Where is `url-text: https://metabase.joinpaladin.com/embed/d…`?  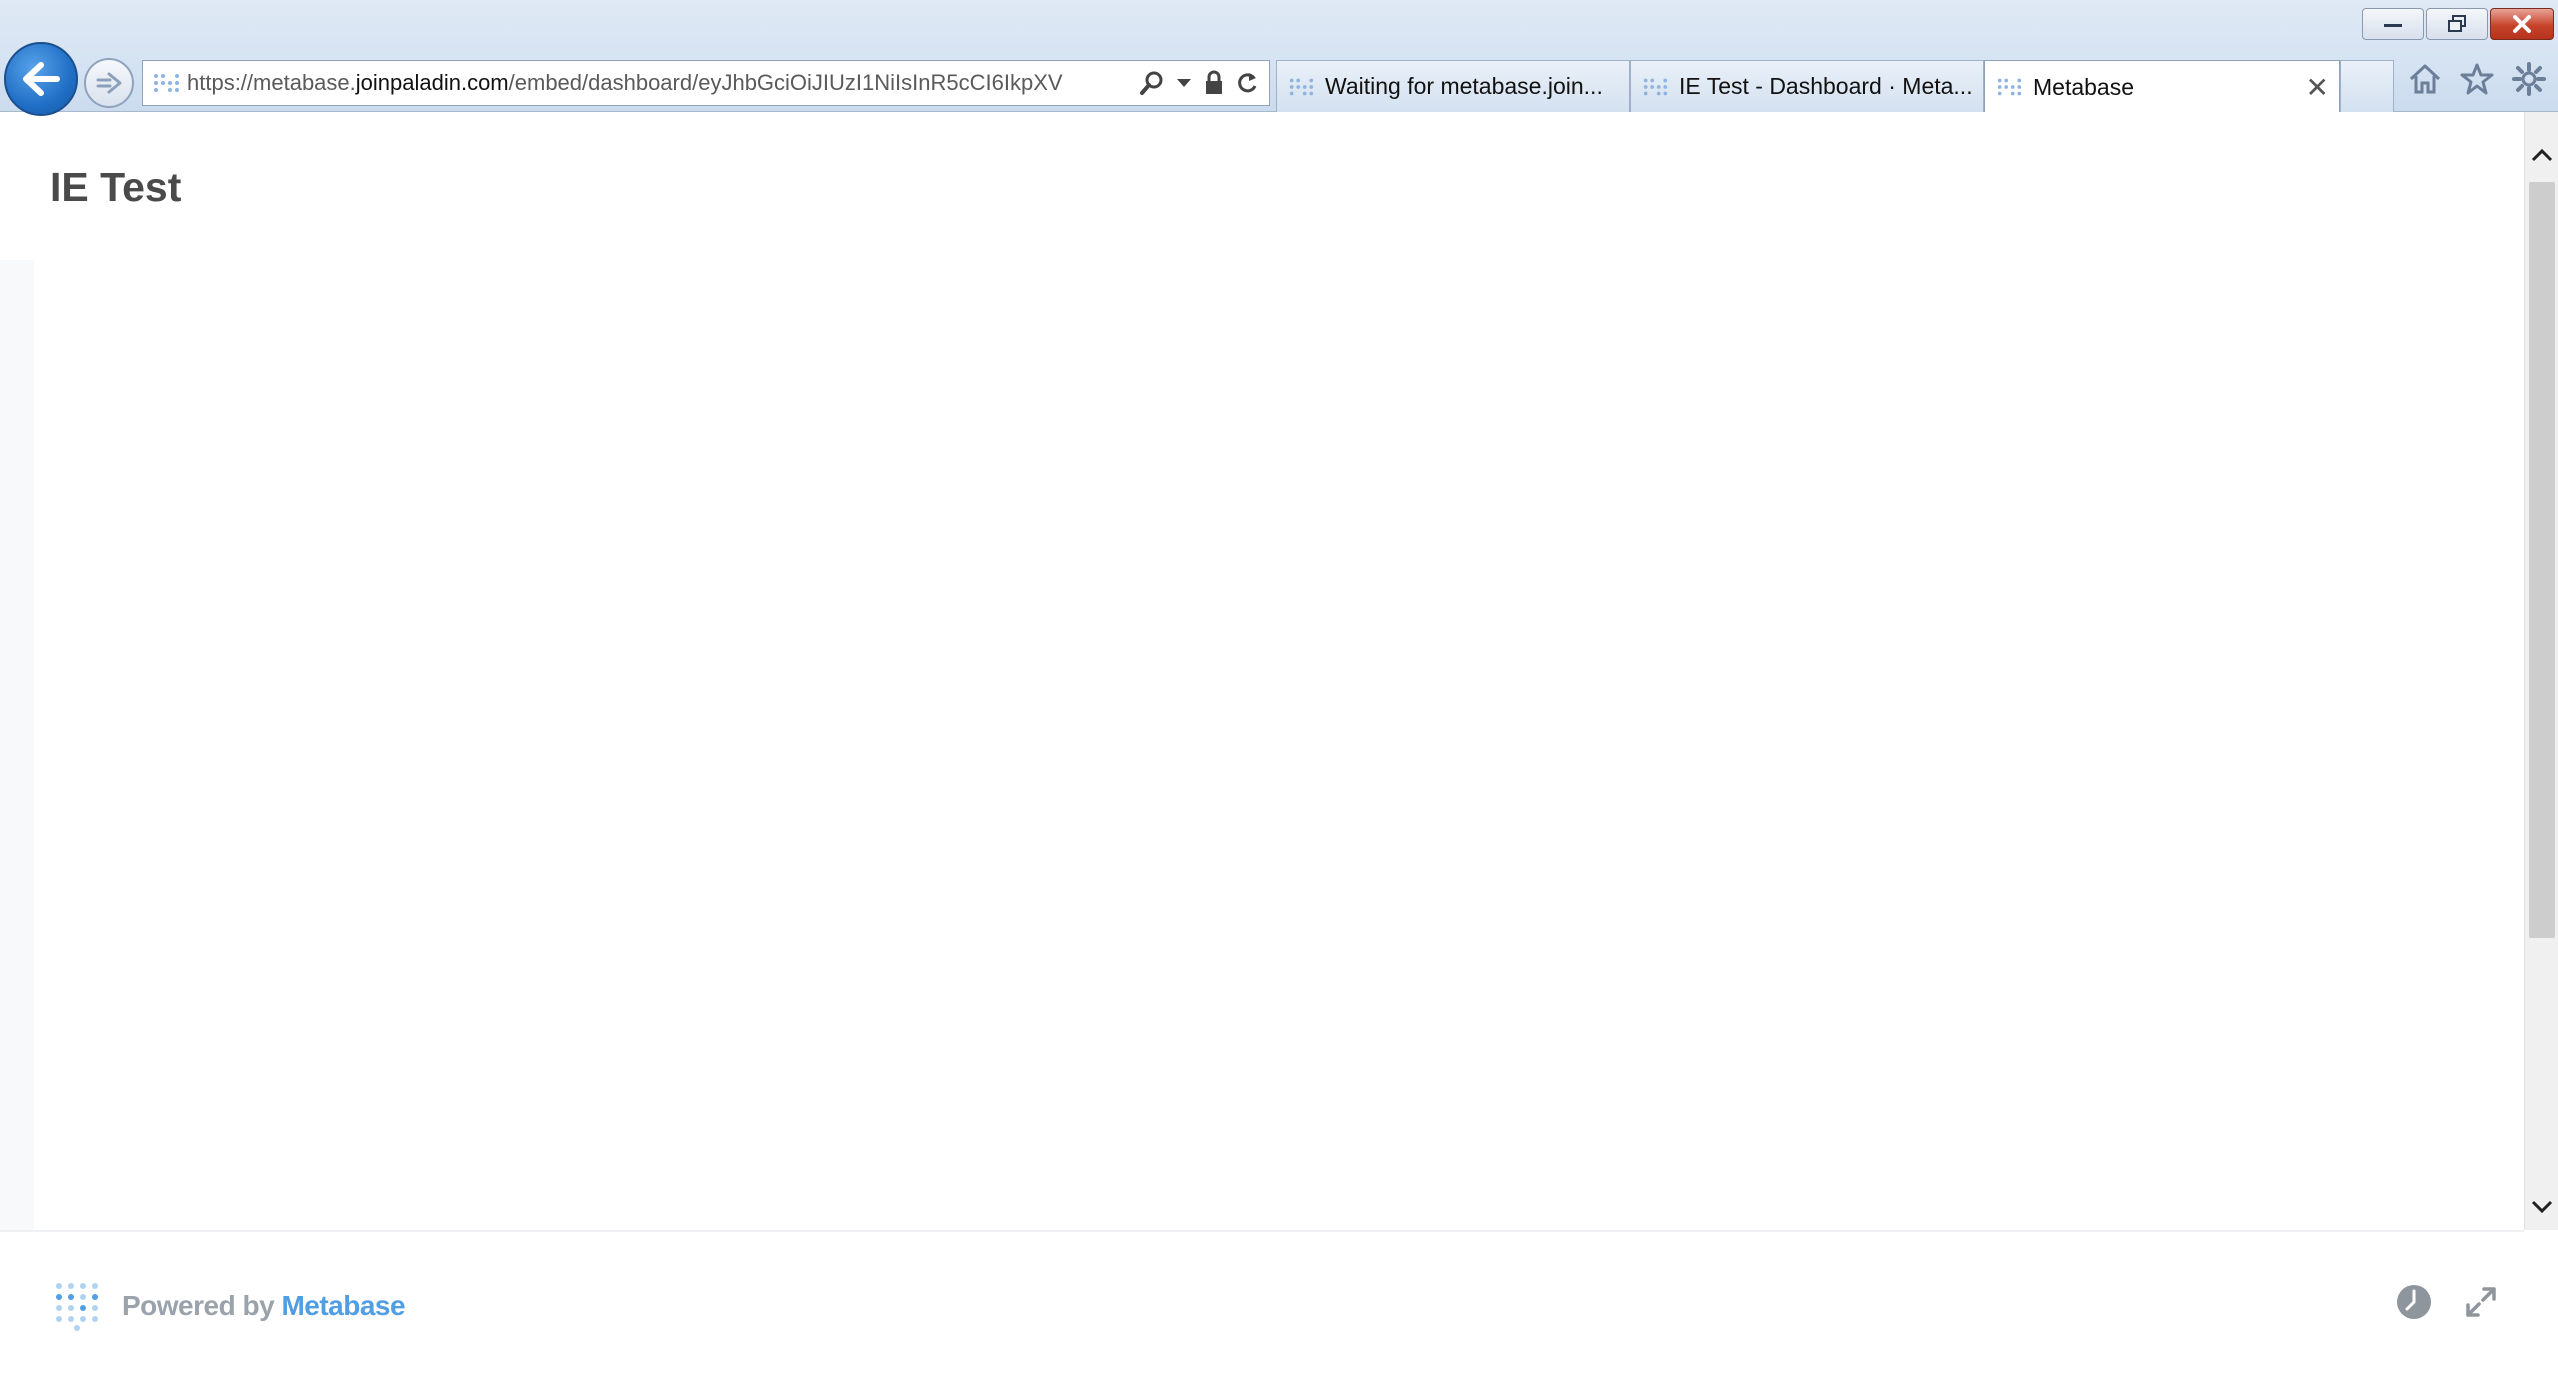 url-text: https://metabase.joinpaladin.com/embed/d… is located at coordinates (658, 83).